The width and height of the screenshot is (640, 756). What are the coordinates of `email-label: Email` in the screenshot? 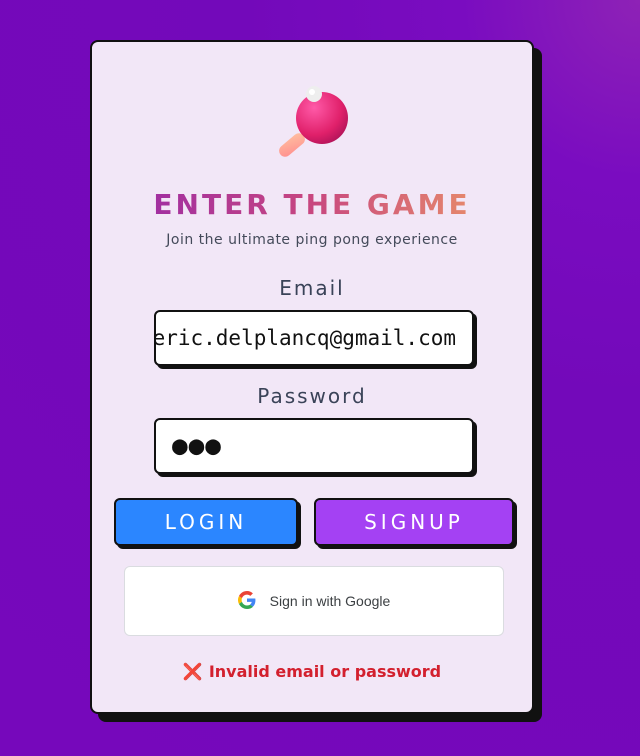 It's located at (312, 288).